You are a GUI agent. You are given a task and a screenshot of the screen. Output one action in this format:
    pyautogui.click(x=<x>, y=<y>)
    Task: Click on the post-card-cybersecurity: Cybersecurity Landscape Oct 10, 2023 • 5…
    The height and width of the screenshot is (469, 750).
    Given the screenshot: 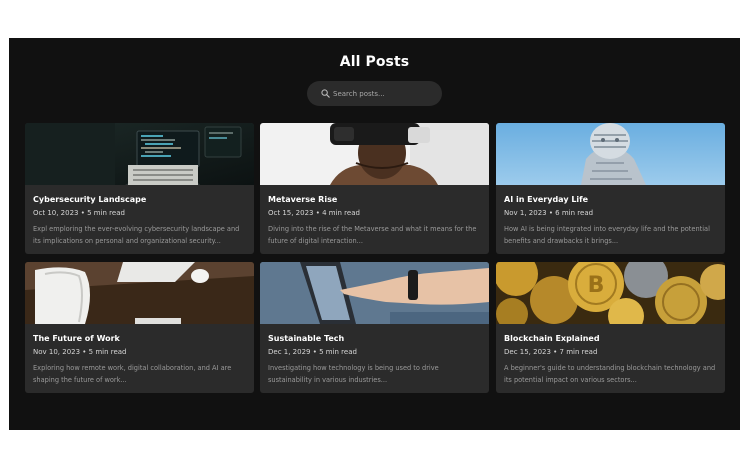 What is the action you would take?
    pyautogui.click(x=139, y=188)
    